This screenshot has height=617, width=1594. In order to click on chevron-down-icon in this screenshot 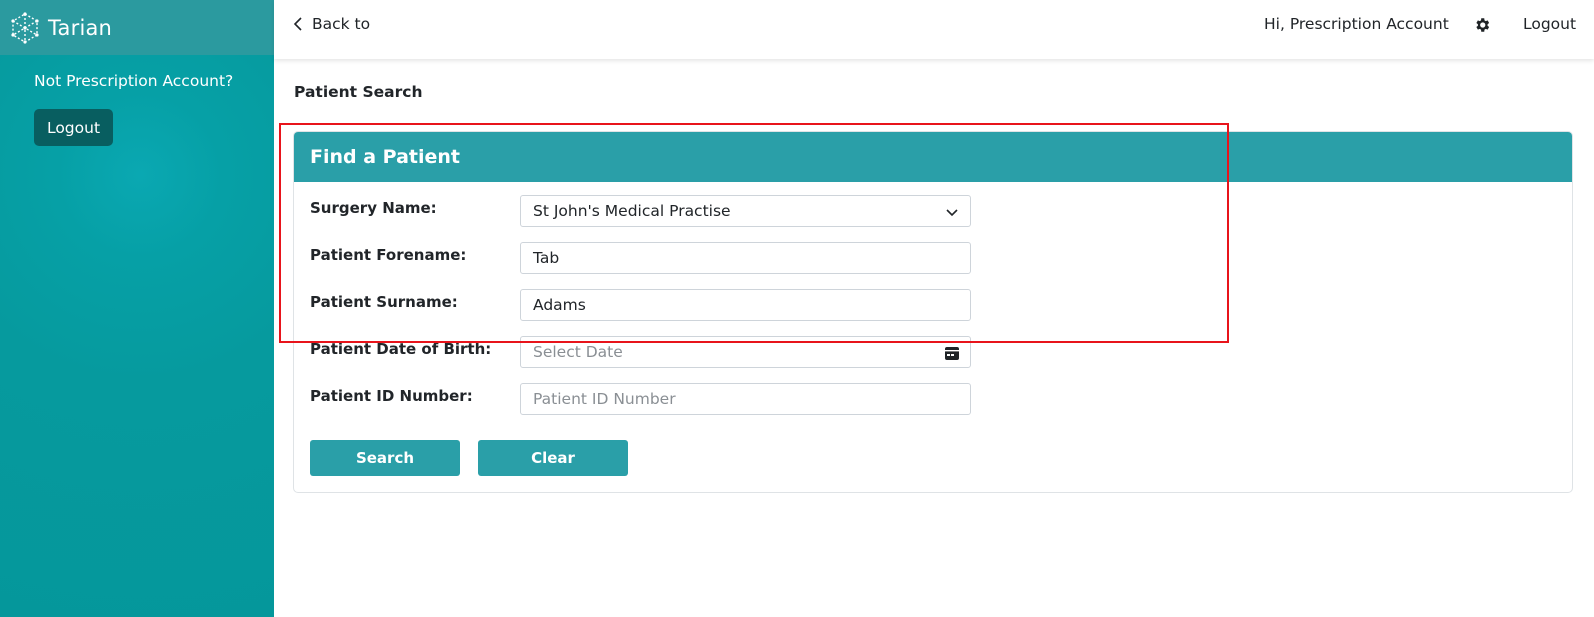, I will do `click(952, 213)`.